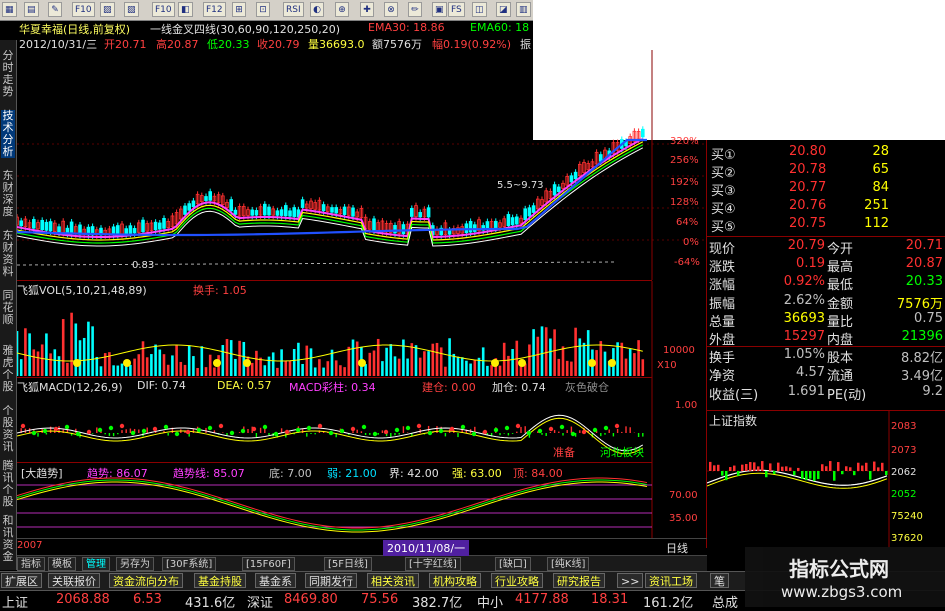 The image size is (945, 611). I want to click on toolbar-f12-button: F12, so click(214, 9).